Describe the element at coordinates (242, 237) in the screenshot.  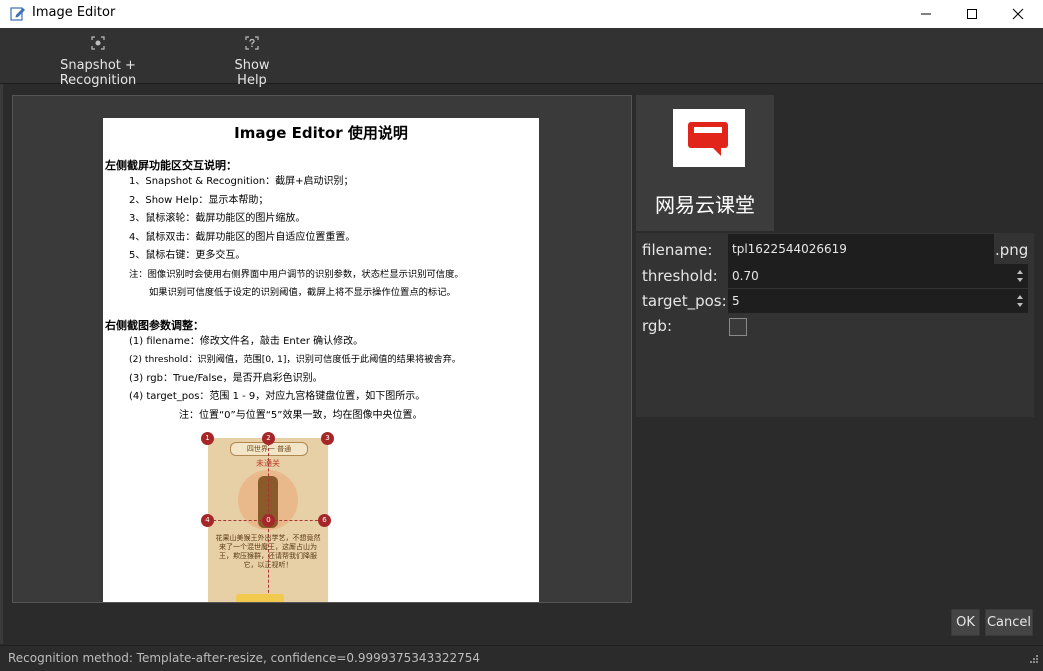
I see `help-left-line: 4、鼠标双击：截屏功能区的图片自适应位置重置。` at that location.